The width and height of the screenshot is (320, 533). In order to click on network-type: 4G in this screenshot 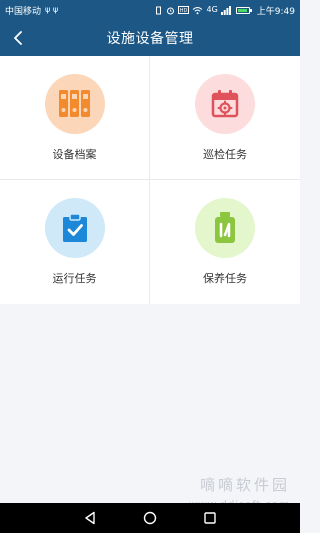, I will do `click(212, 9)`.